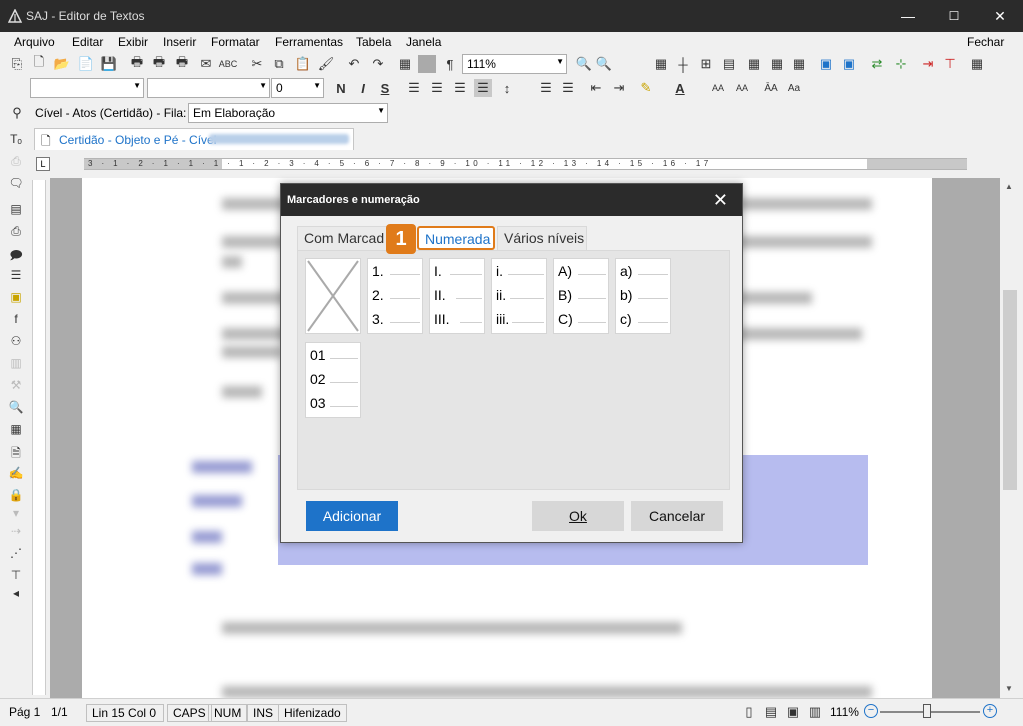 Image resolution: width=1023 pixels, height=726 pixels. Describe the element at coordinates (849, 64) in the screenshot. I see `layout-alt-icon: ▣` at that location.